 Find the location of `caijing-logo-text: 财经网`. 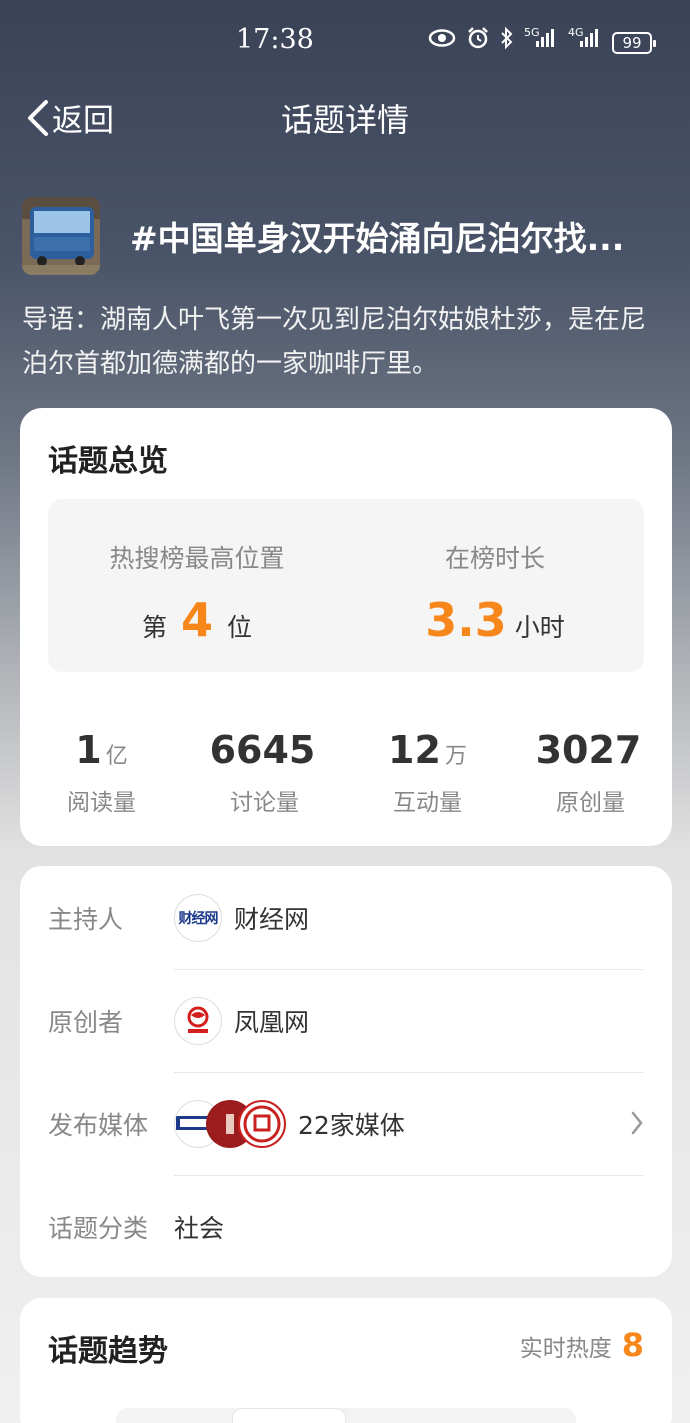

caijing-logo-text: 财经网 is located at coordinates (198, 918).